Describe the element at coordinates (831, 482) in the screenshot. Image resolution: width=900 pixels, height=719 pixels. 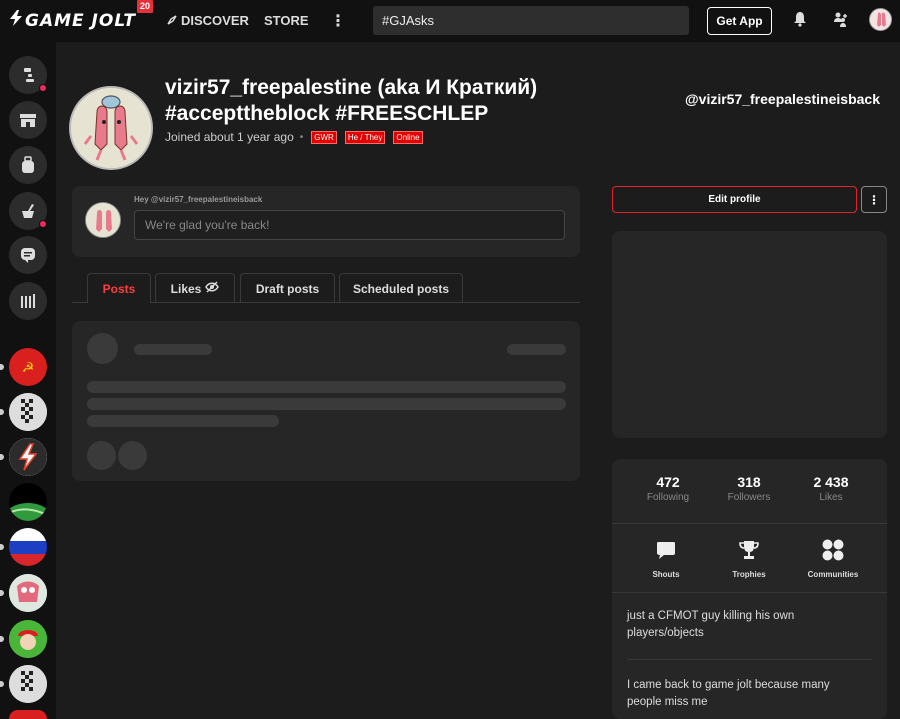
I see `likes-count: 2 438` at that location.